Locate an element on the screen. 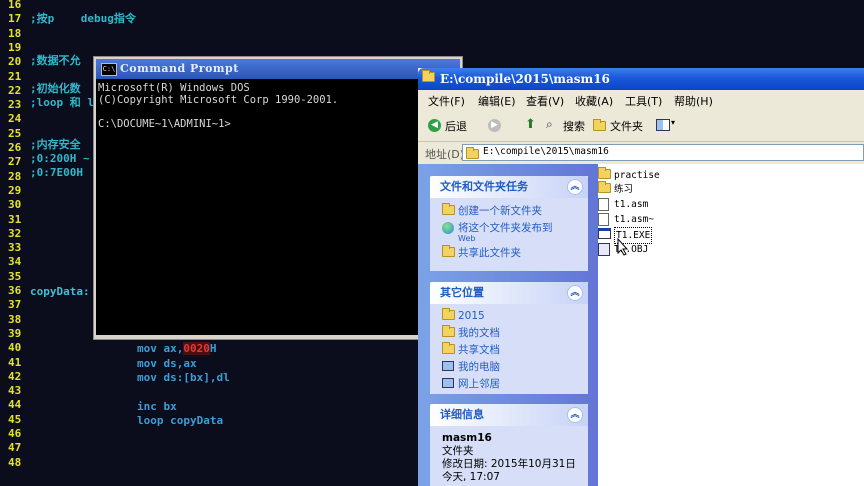 This screenshot has height=486, width=864. code-line-17: ;按p debug指令 is located at coordinates (83, 18).